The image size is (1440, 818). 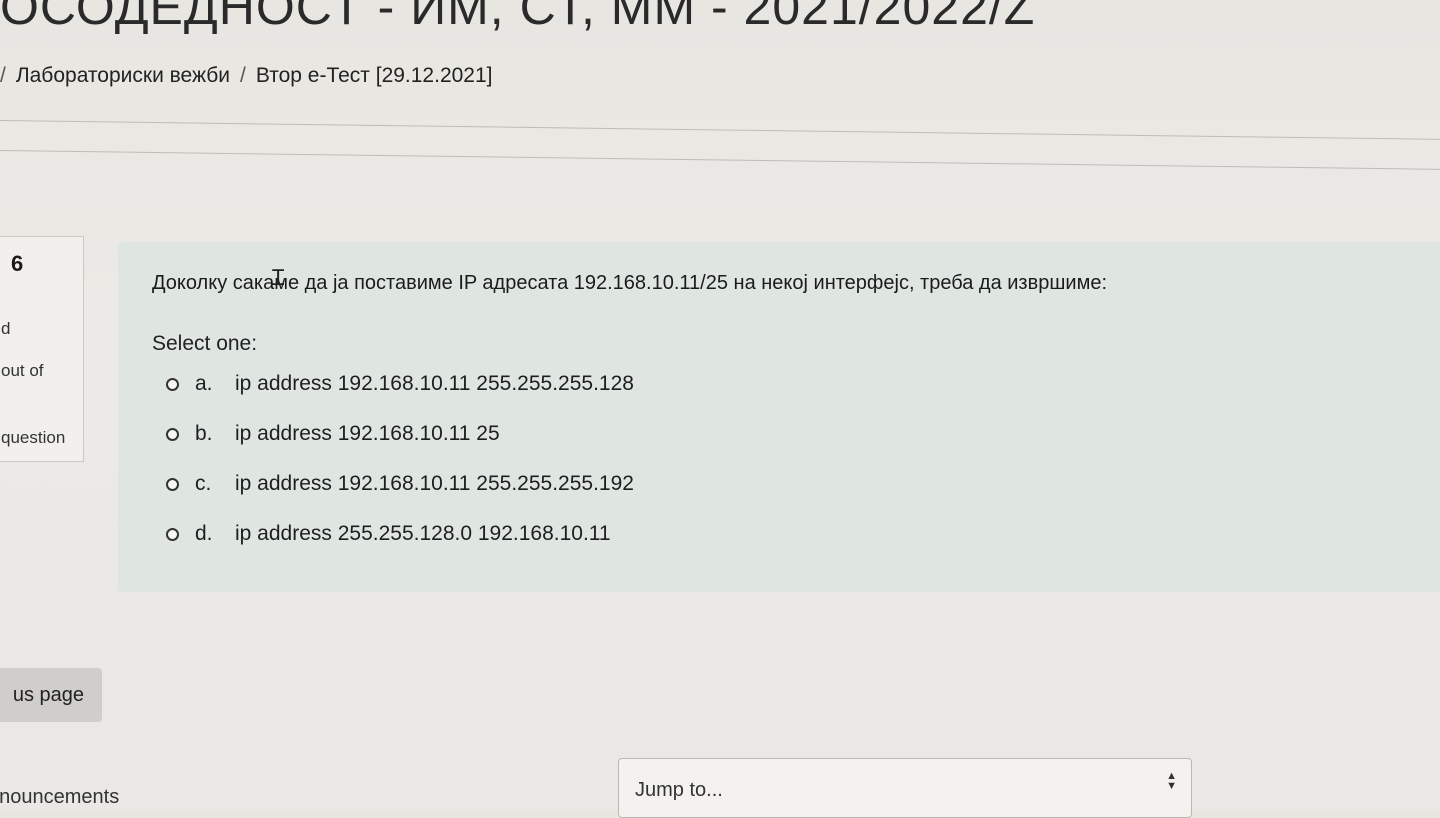 I want to click on question-number: 6, so click(x=17, y=263).